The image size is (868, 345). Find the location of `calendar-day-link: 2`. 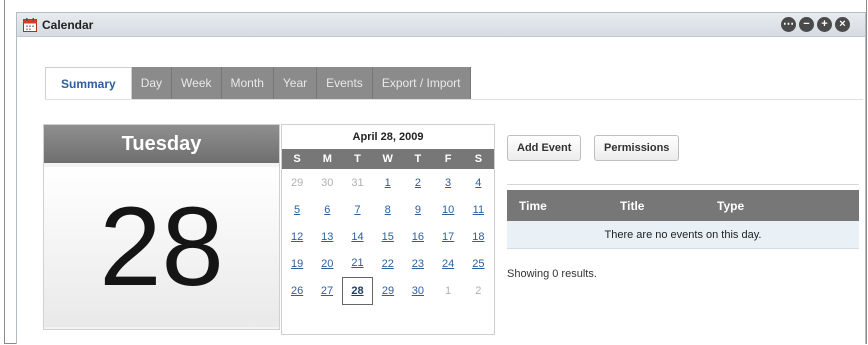

calendar-day-link: 2 is located at coordinates (418, 183).